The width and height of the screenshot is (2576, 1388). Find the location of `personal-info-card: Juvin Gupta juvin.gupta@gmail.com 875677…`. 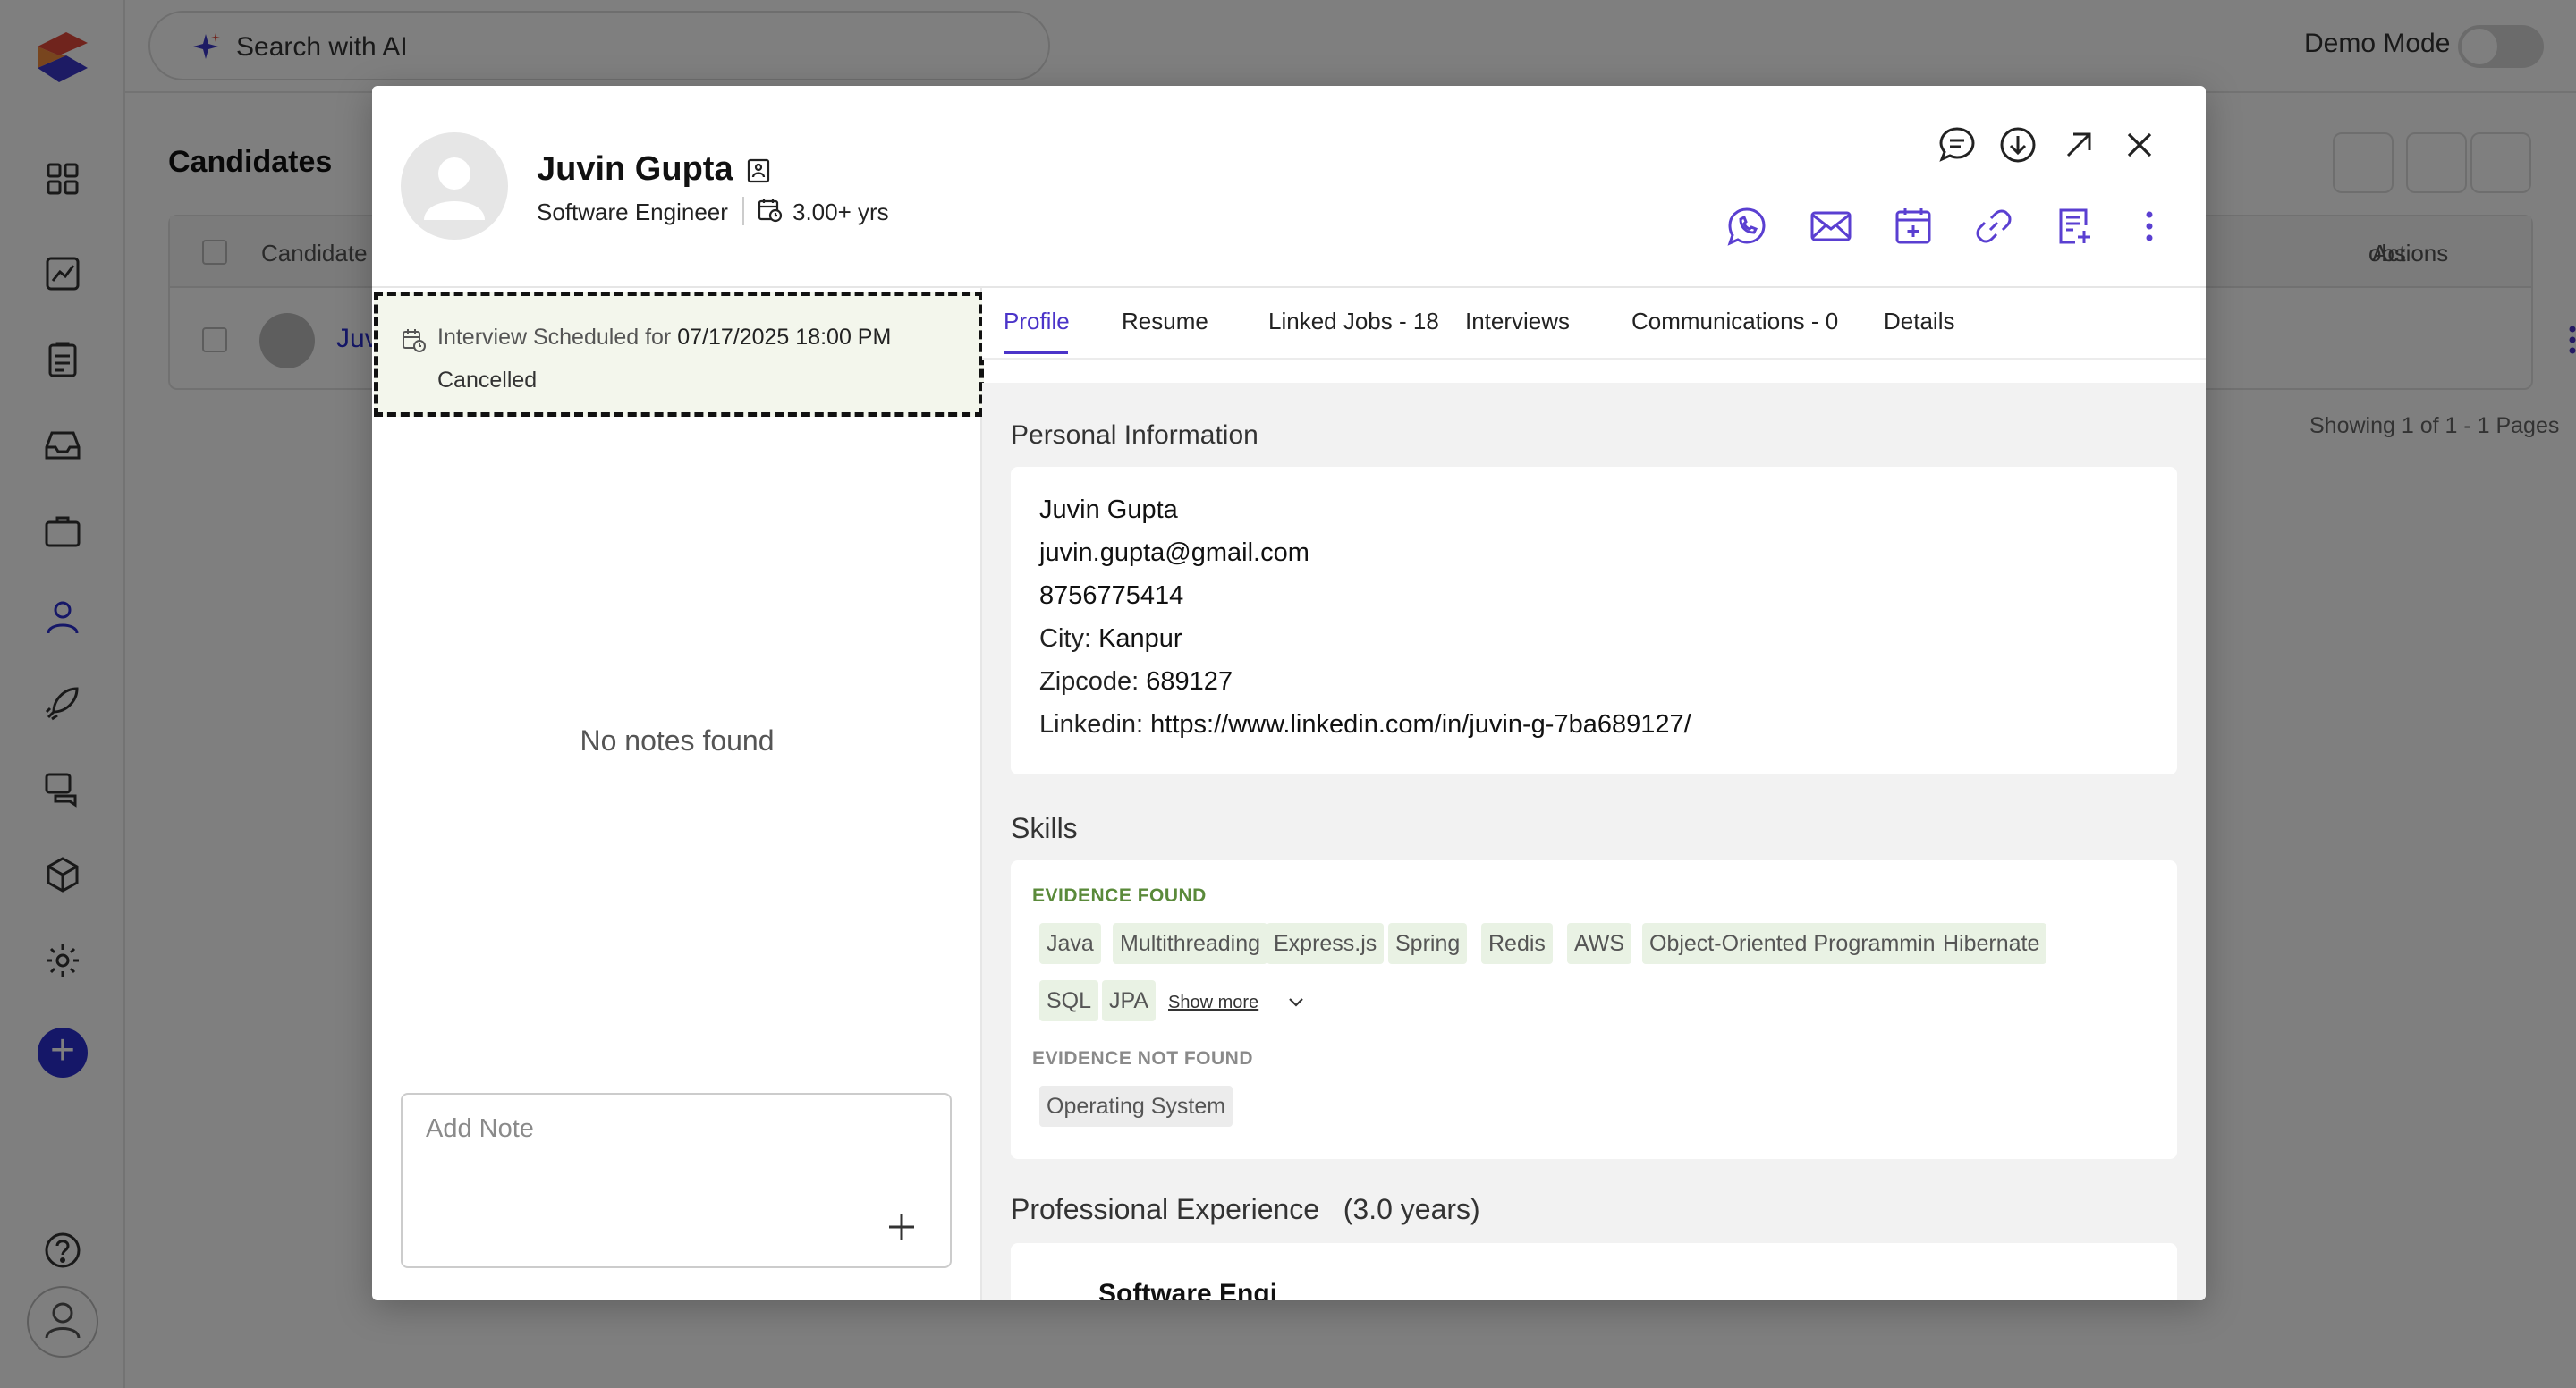

personal-info-card: Juvin Gupta juvin.gupta@gmail.com 875677… is located at coordinates (1594, 621).